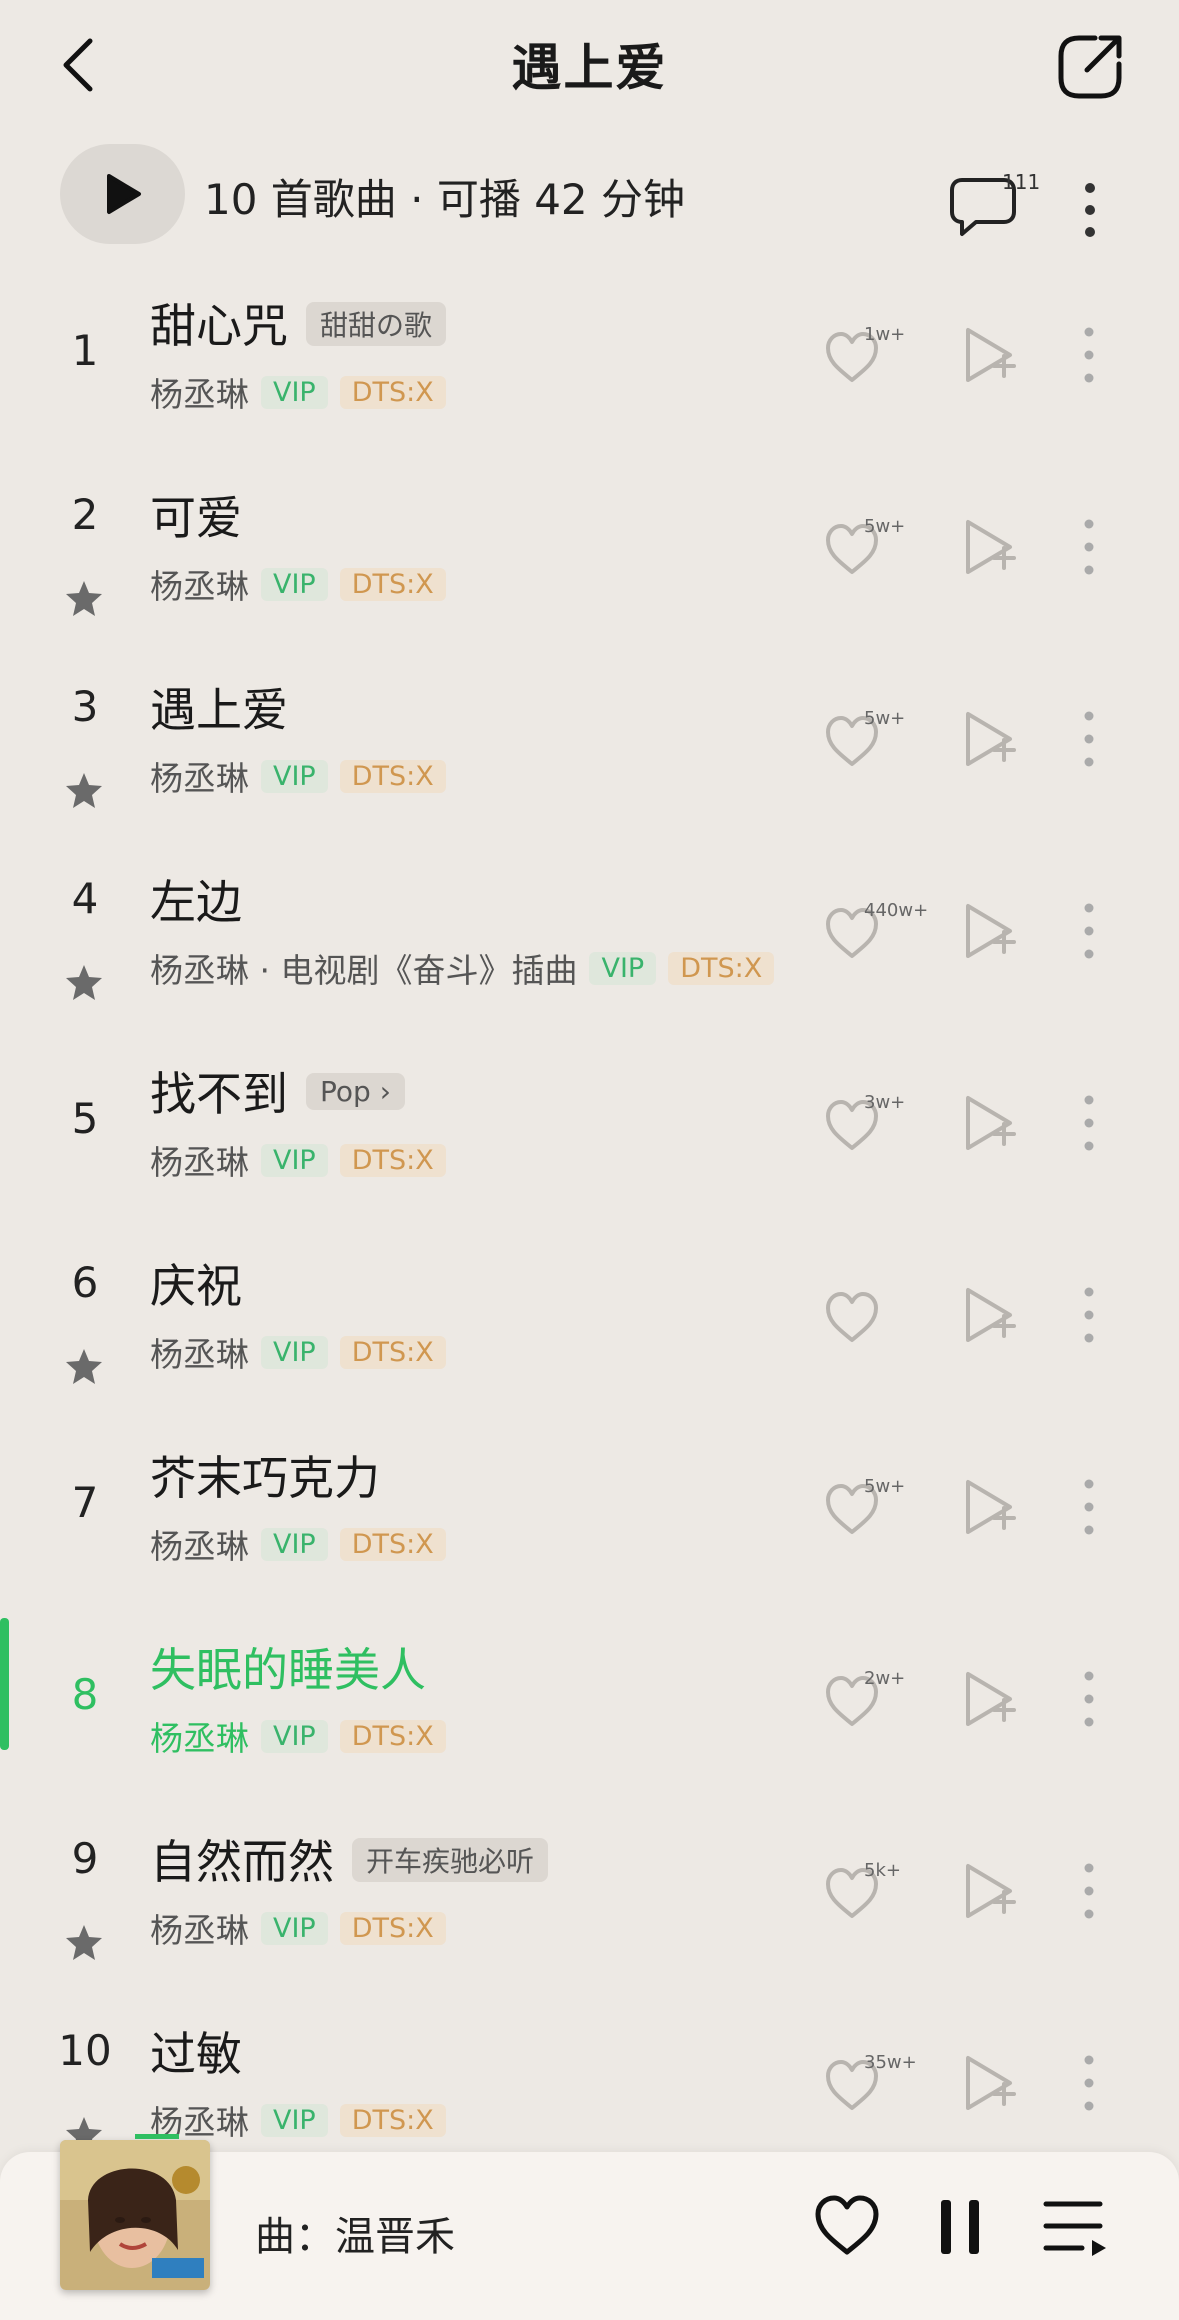 The height and width of the screenshot is (2320, 1179). Describe the element at coordinates (885, 526) in the screenshot. I see `like-count: 5w+` at that location.